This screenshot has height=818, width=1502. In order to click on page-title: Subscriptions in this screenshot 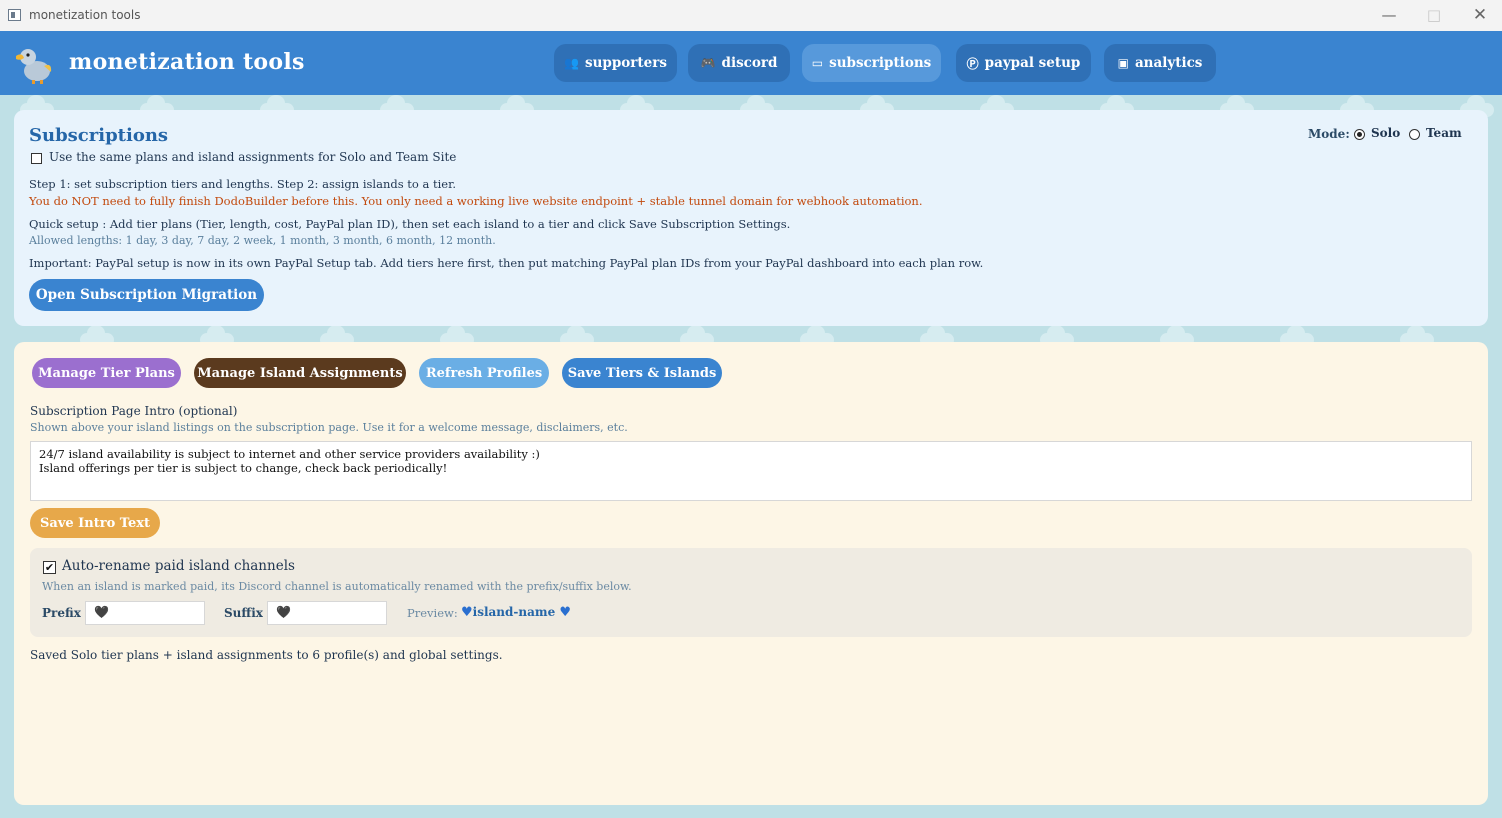, I will do `click(99, 135)`.